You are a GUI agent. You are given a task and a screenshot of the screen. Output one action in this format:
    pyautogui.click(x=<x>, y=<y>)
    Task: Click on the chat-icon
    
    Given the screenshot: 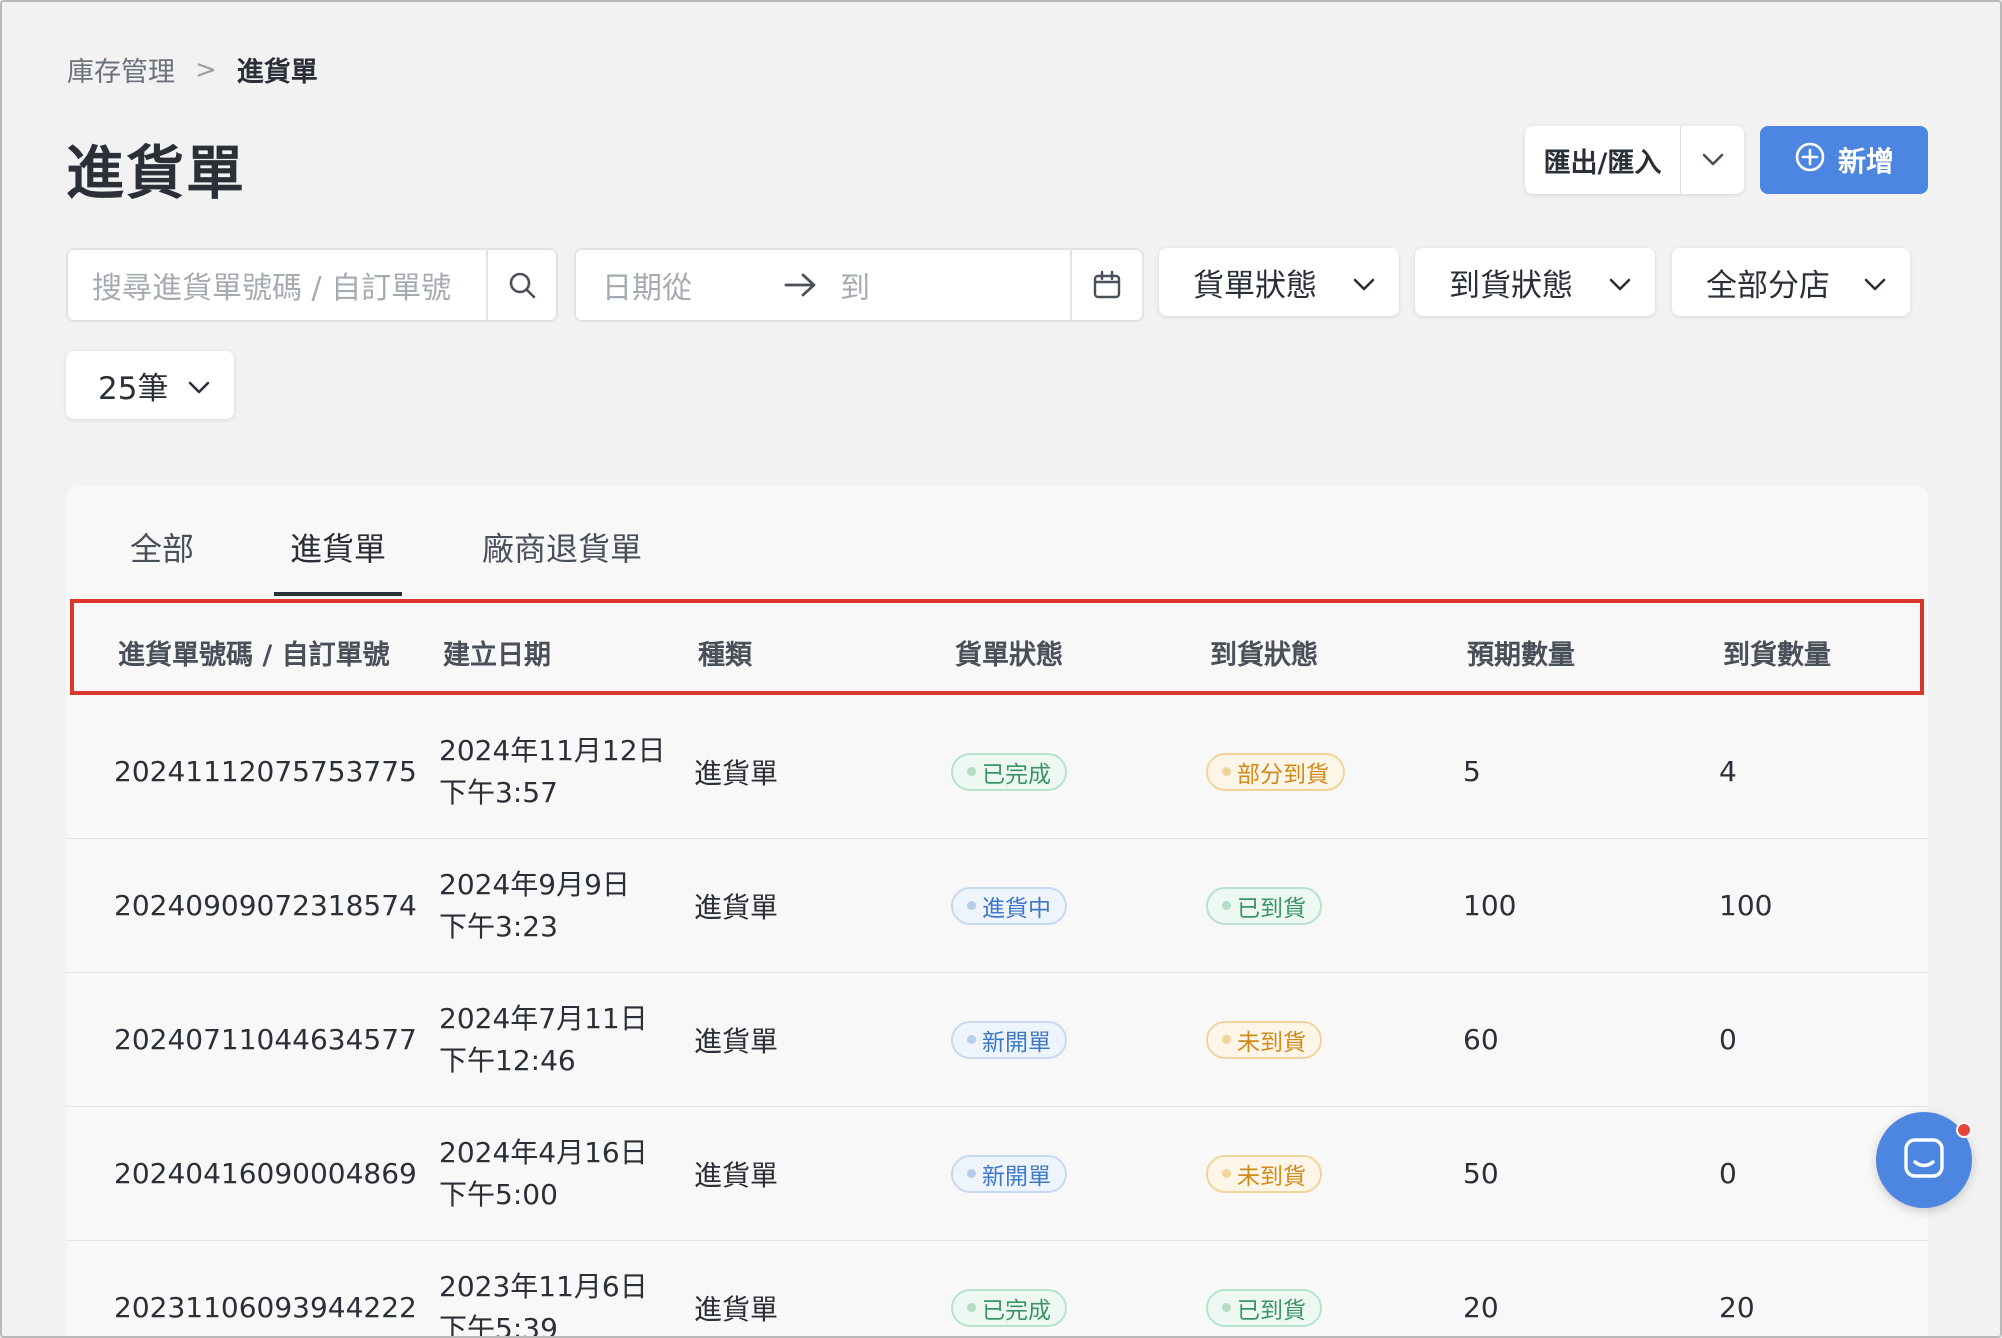 What is the action you would take?
    pyautogui.click(x=1924, y=1160)
    